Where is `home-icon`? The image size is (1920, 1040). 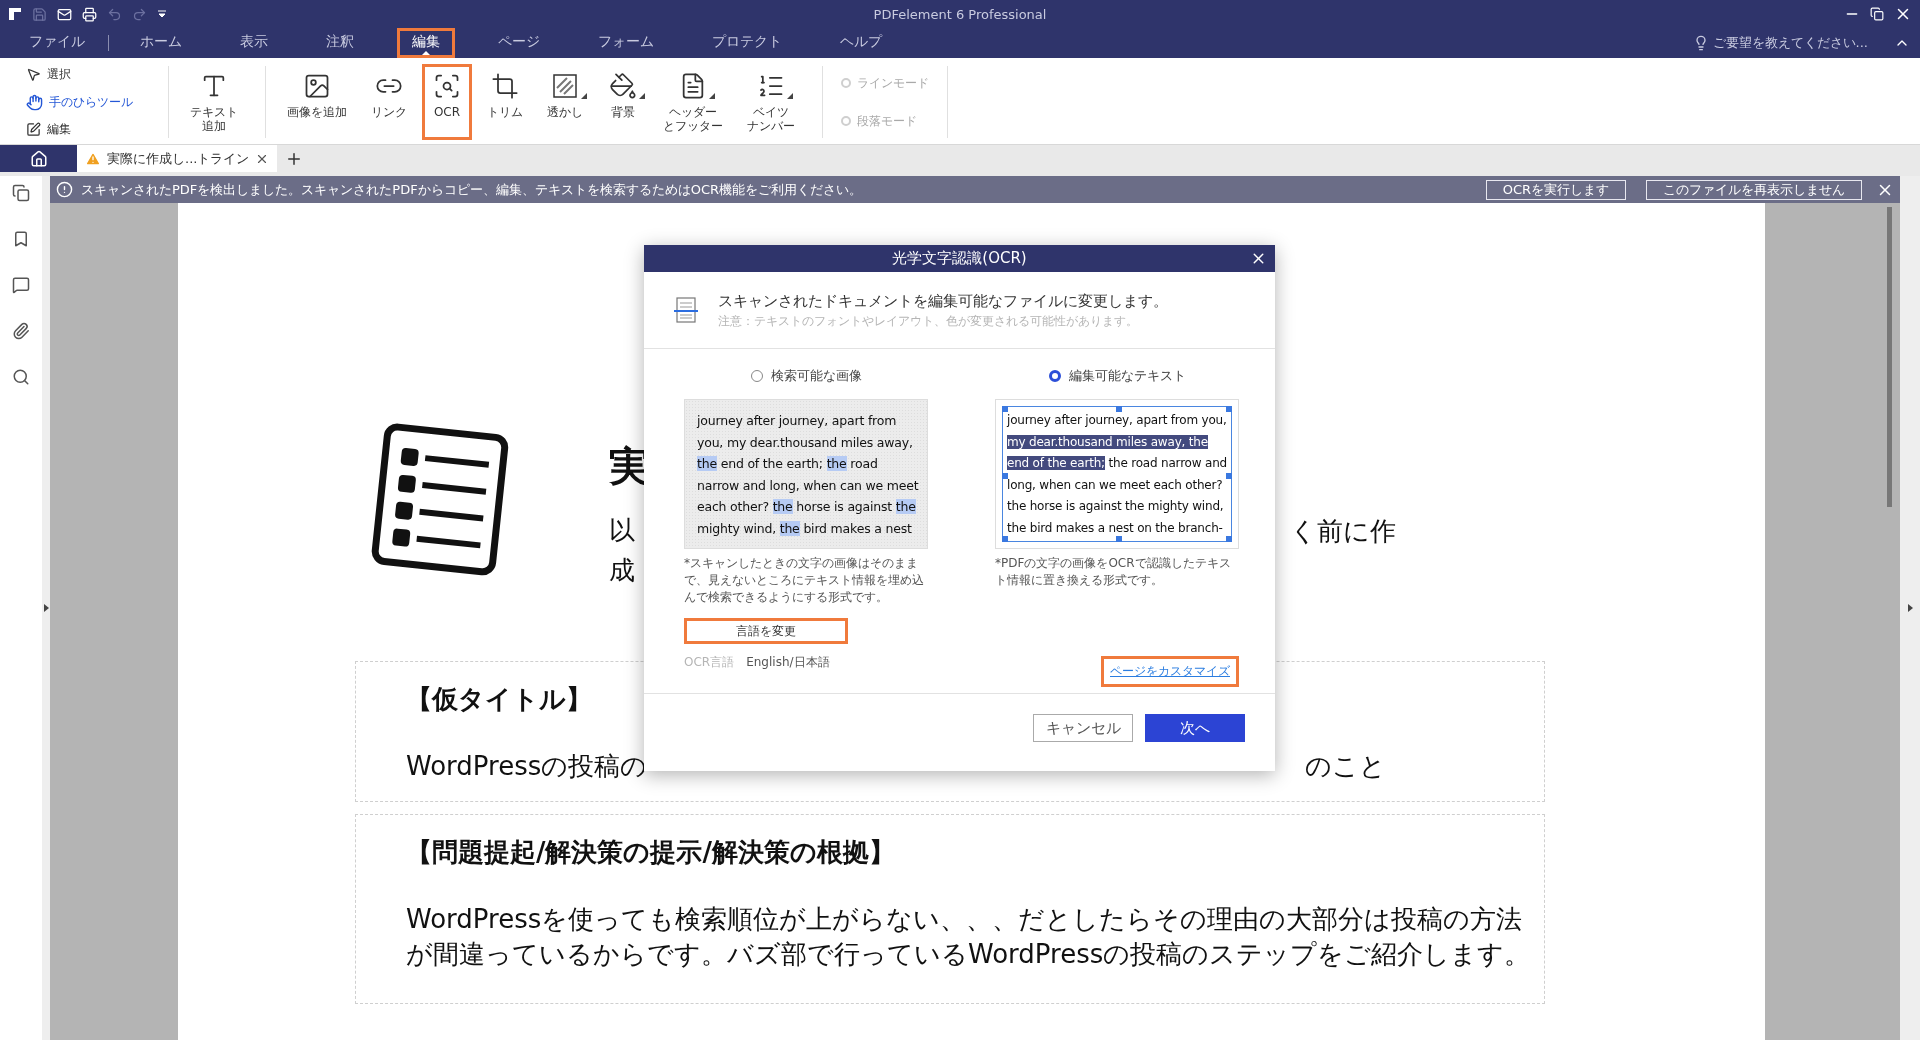 home-icon is located at coordinates (38, 158).